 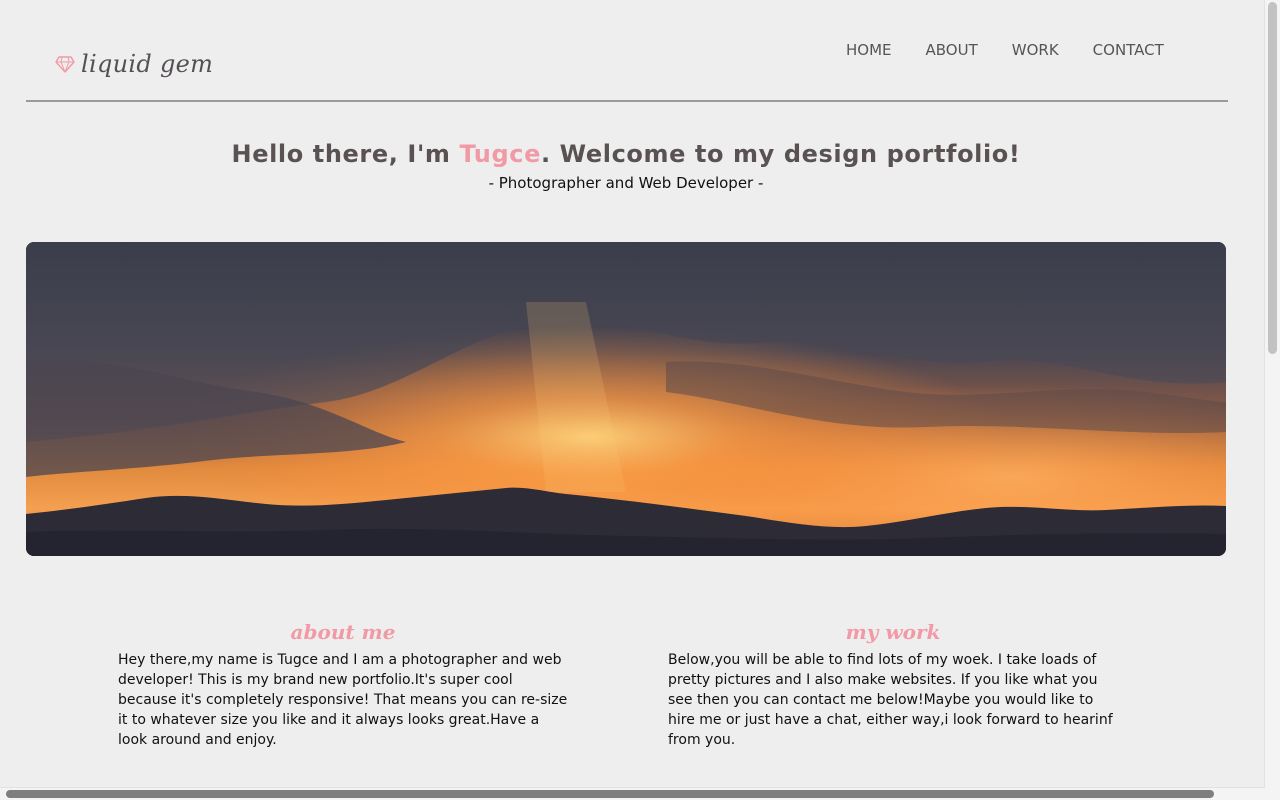 What do you see at coordinates (65, 64) in the screenshot?
I see `diamond-icon` at bounding box center [65, 64].